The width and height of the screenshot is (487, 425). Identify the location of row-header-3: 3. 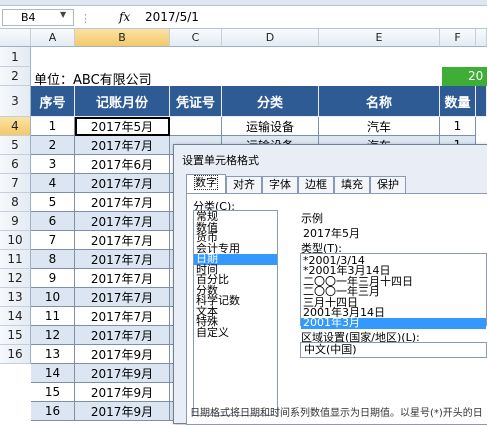
(15, 101).